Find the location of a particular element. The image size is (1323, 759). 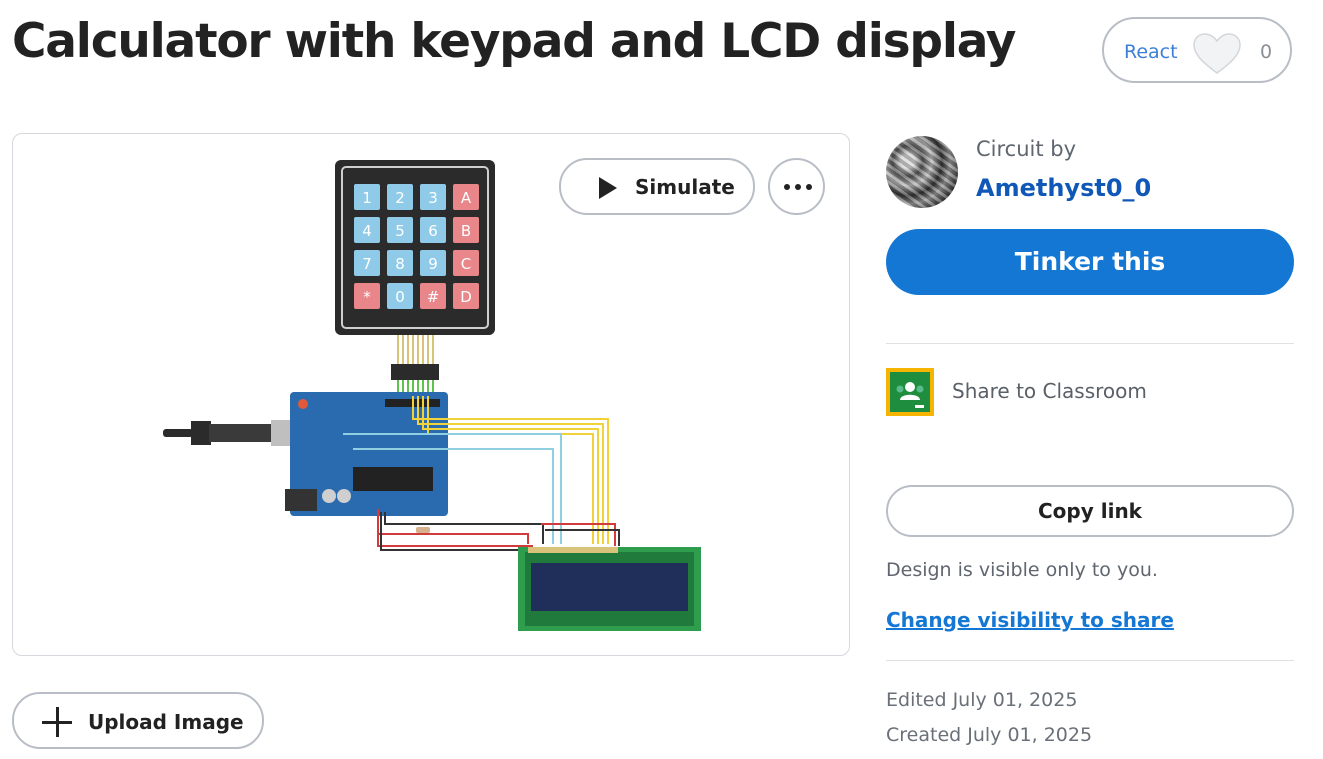

keypad-key-label: # is located at coordinates (433, 297).